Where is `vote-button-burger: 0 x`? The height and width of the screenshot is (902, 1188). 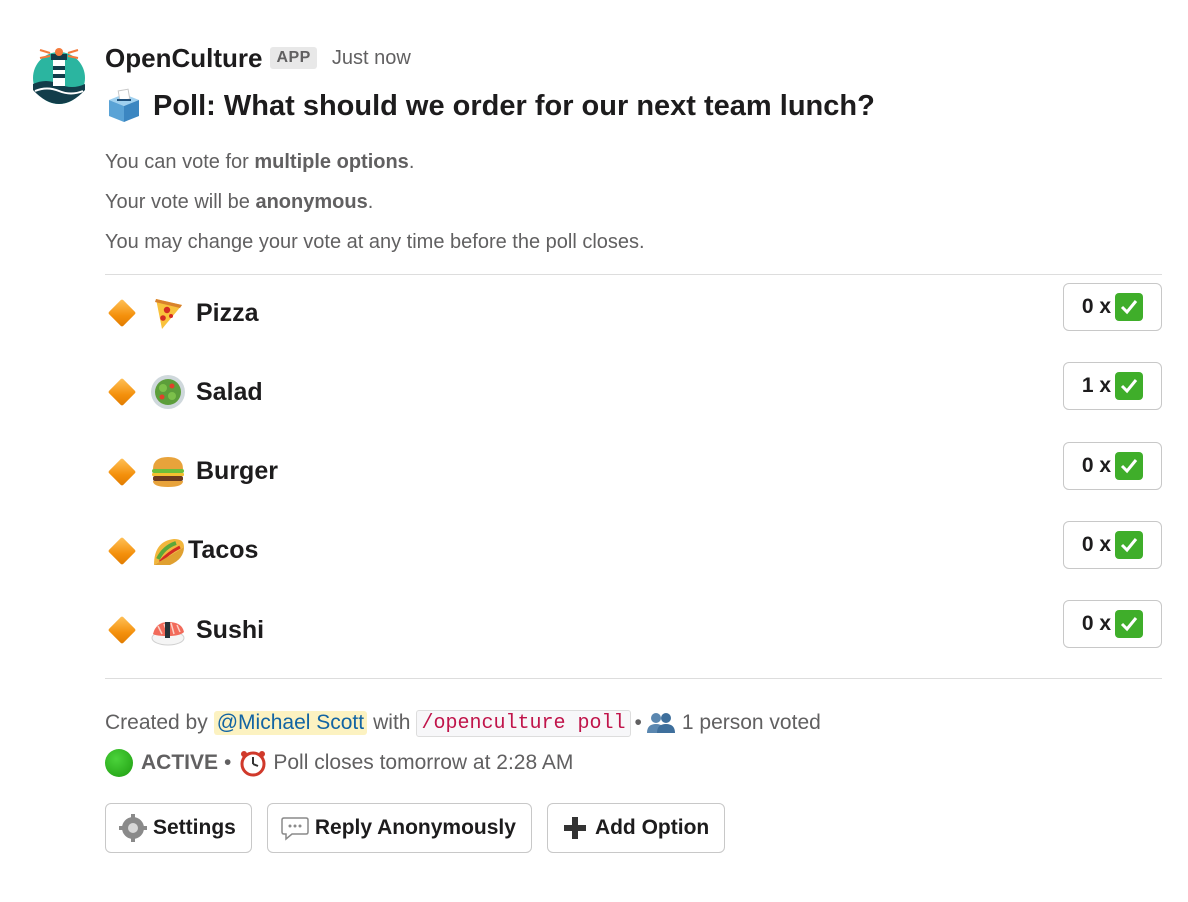
vote-button-burger: 0 x is located at coordinates (1112, 465).